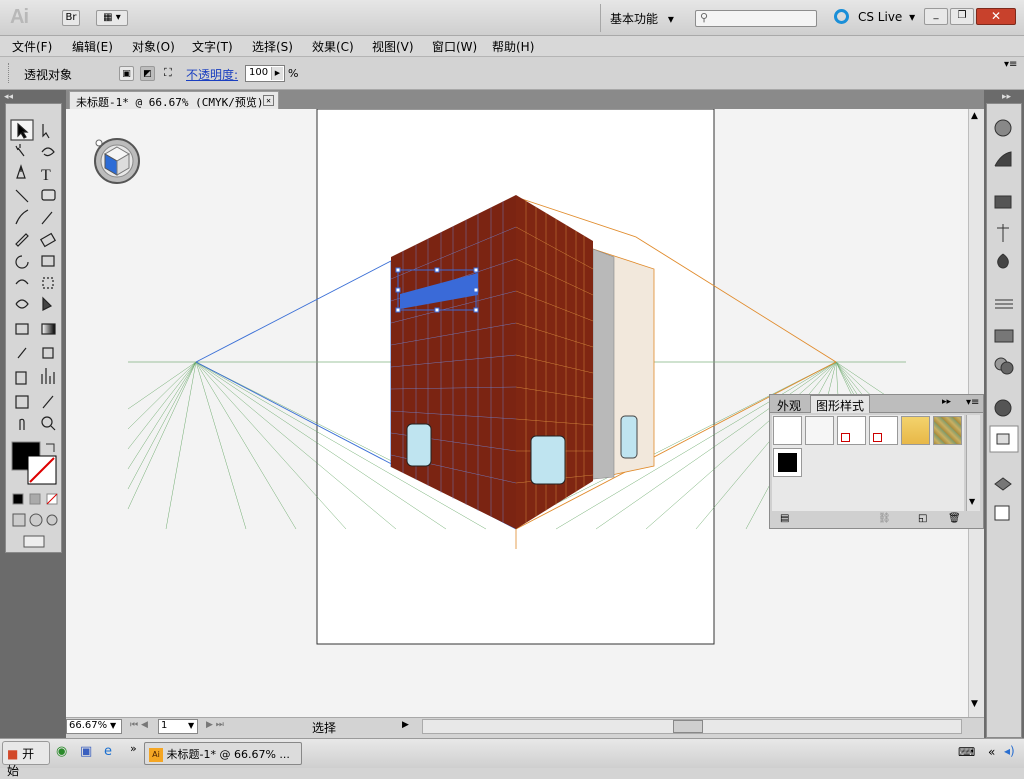  What do you see at coordinates (22, 196) in the screenshot?
I see `line-tool-icon` at bounding box center [22, 196].